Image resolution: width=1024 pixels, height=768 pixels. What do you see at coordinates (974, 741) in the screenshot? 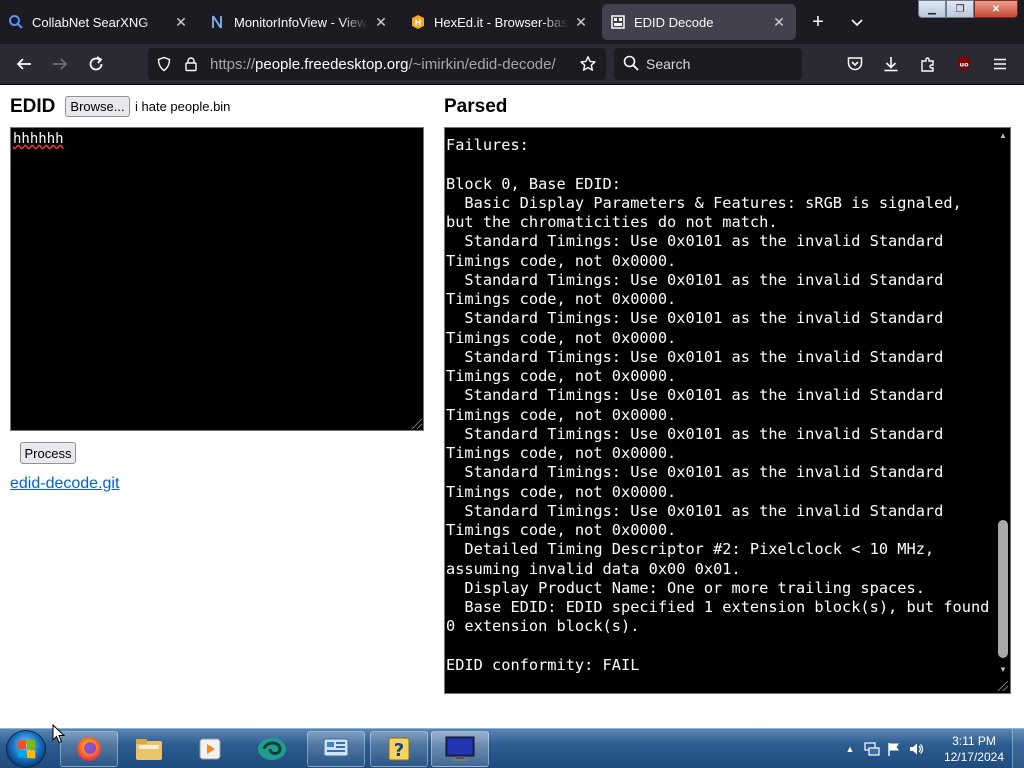
I see `clock-time: 3:11 PM` at bounding box center [974, 741].